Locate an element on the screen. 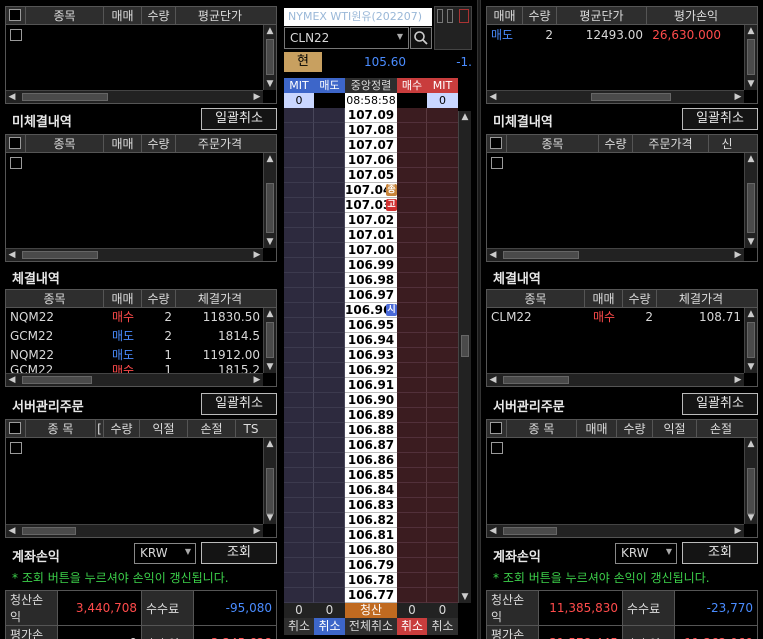  price-cell: 106.87 is located at coordinates (371, 445).